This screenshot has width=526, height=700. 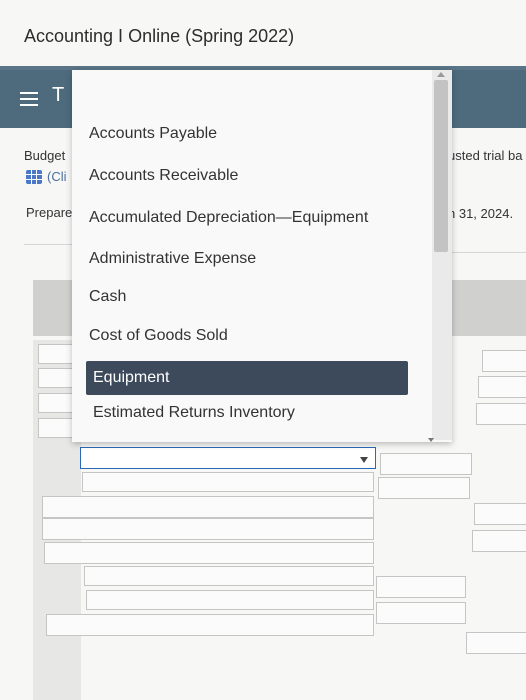 What do you see at coordinates (250, 336) in the screenshot?
I see `dropdown-option: Cost of Goods Sold` at bounding box center [250, 336].